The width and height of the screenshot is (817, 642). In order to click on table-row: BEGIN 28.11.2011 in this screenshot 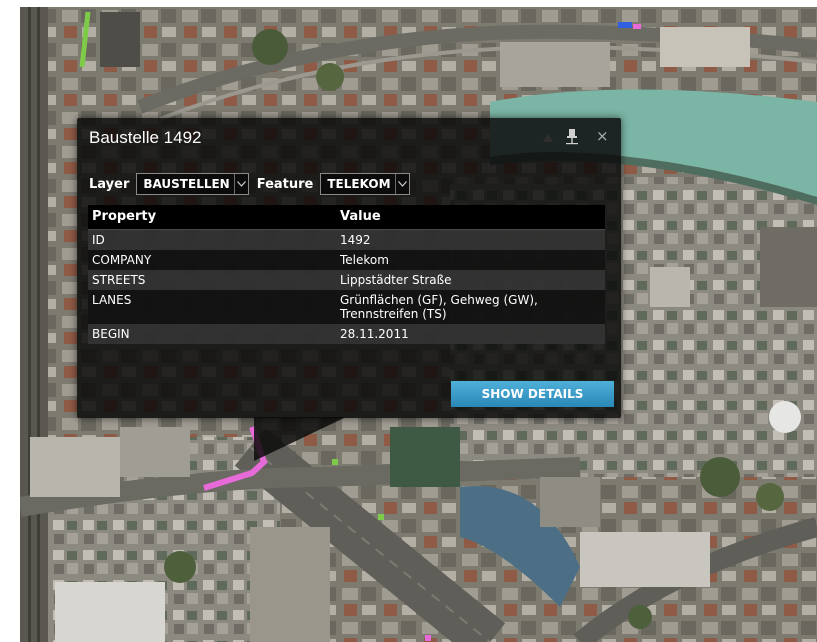, I will do `click(346, 333)`.